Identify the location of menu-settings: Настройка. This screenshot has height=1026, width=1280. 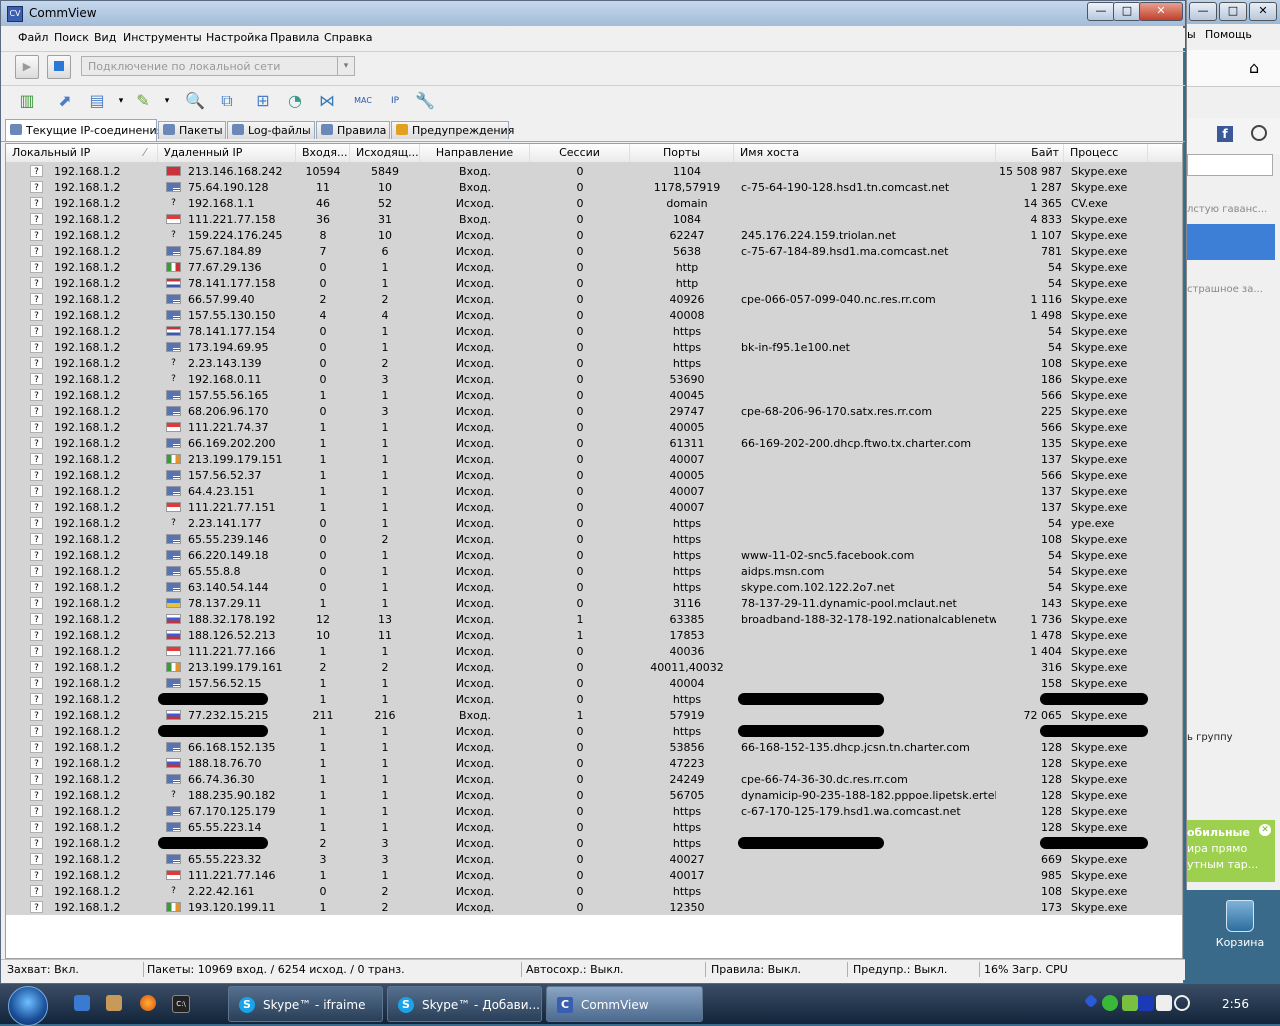
(237, 37).